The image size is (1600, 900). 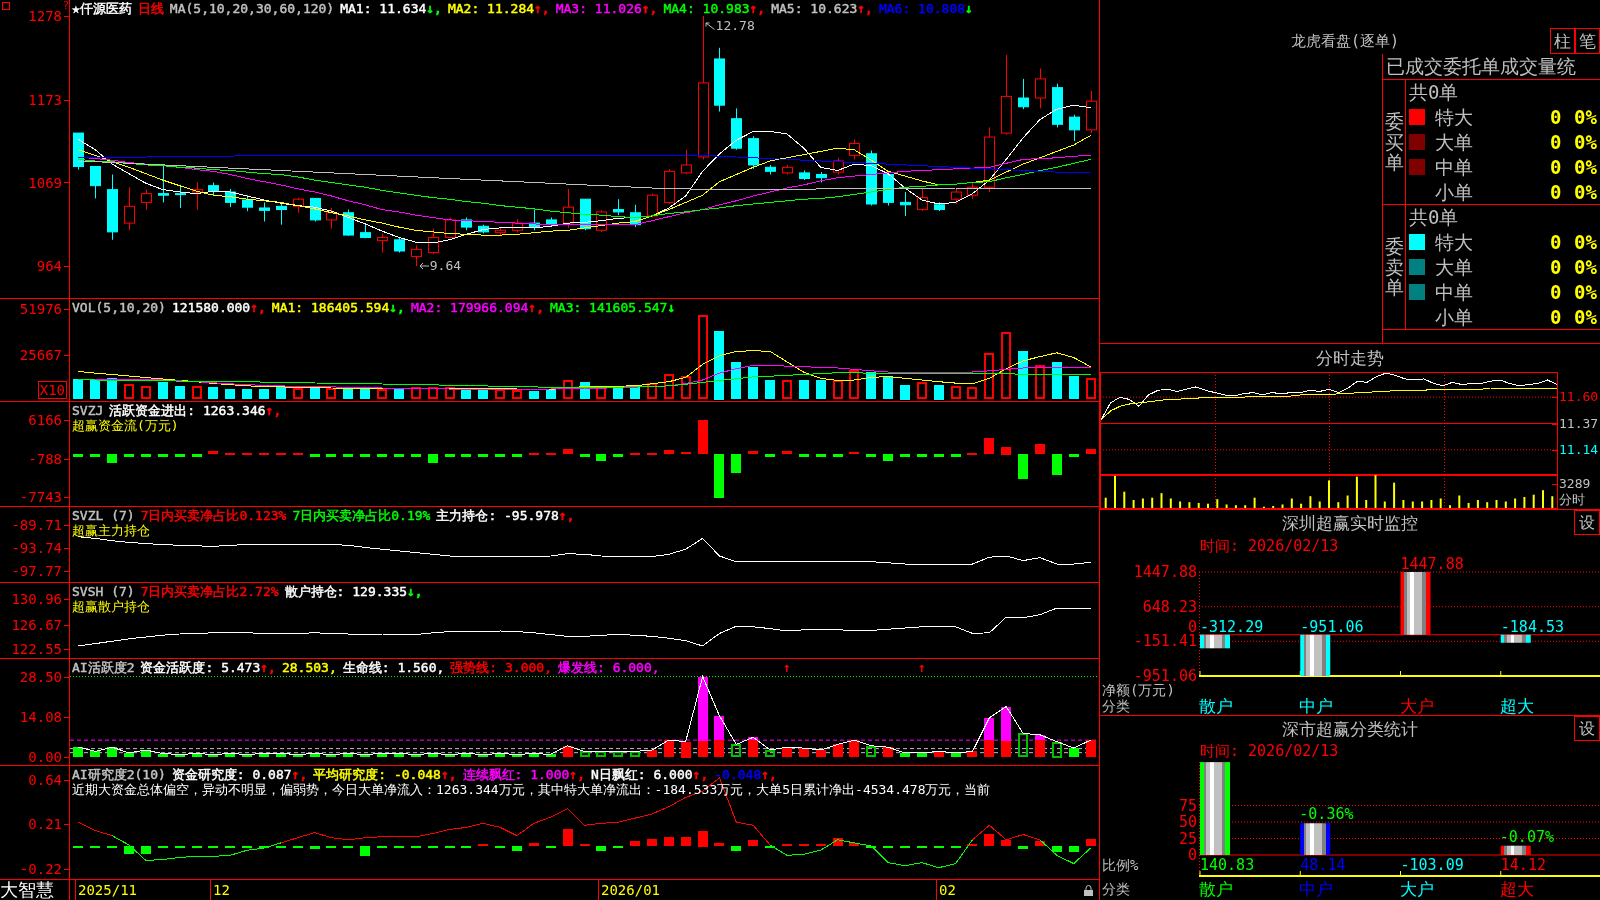 I want to click on axis-label: 1069, so click(x=45, y=182).